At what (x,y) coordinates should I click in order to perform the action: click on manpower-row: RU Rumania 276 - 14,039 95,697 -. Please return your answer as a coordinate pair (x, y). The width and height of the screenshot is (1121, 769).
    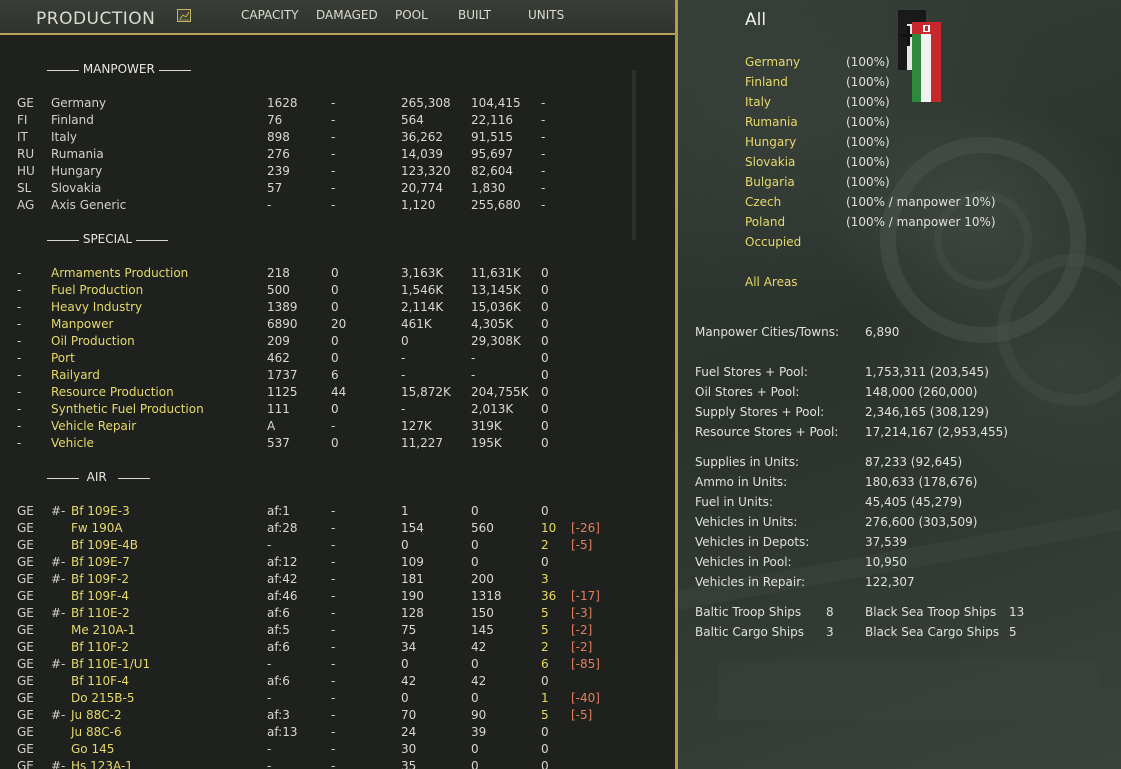
    Looking at the image, I should click on (335, 155).